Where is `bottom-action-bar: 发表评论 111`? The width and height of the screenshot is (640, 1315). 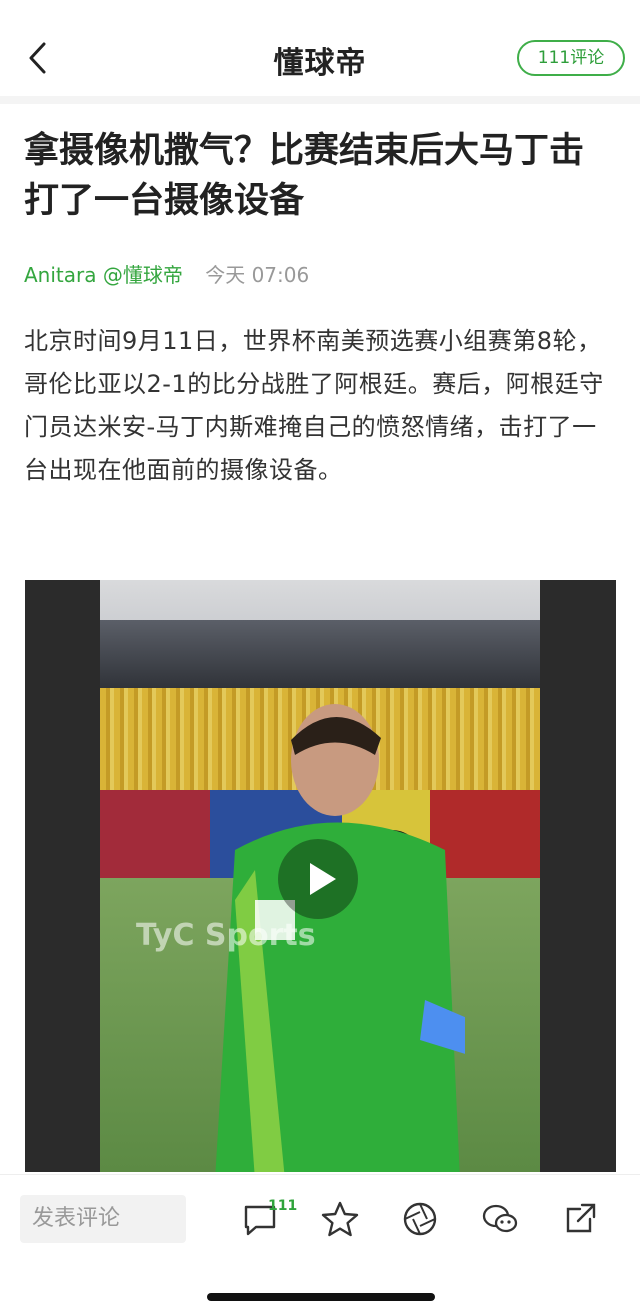 bottom-action-bar: 发表评论 111 is located at coordinates (320, 1244).